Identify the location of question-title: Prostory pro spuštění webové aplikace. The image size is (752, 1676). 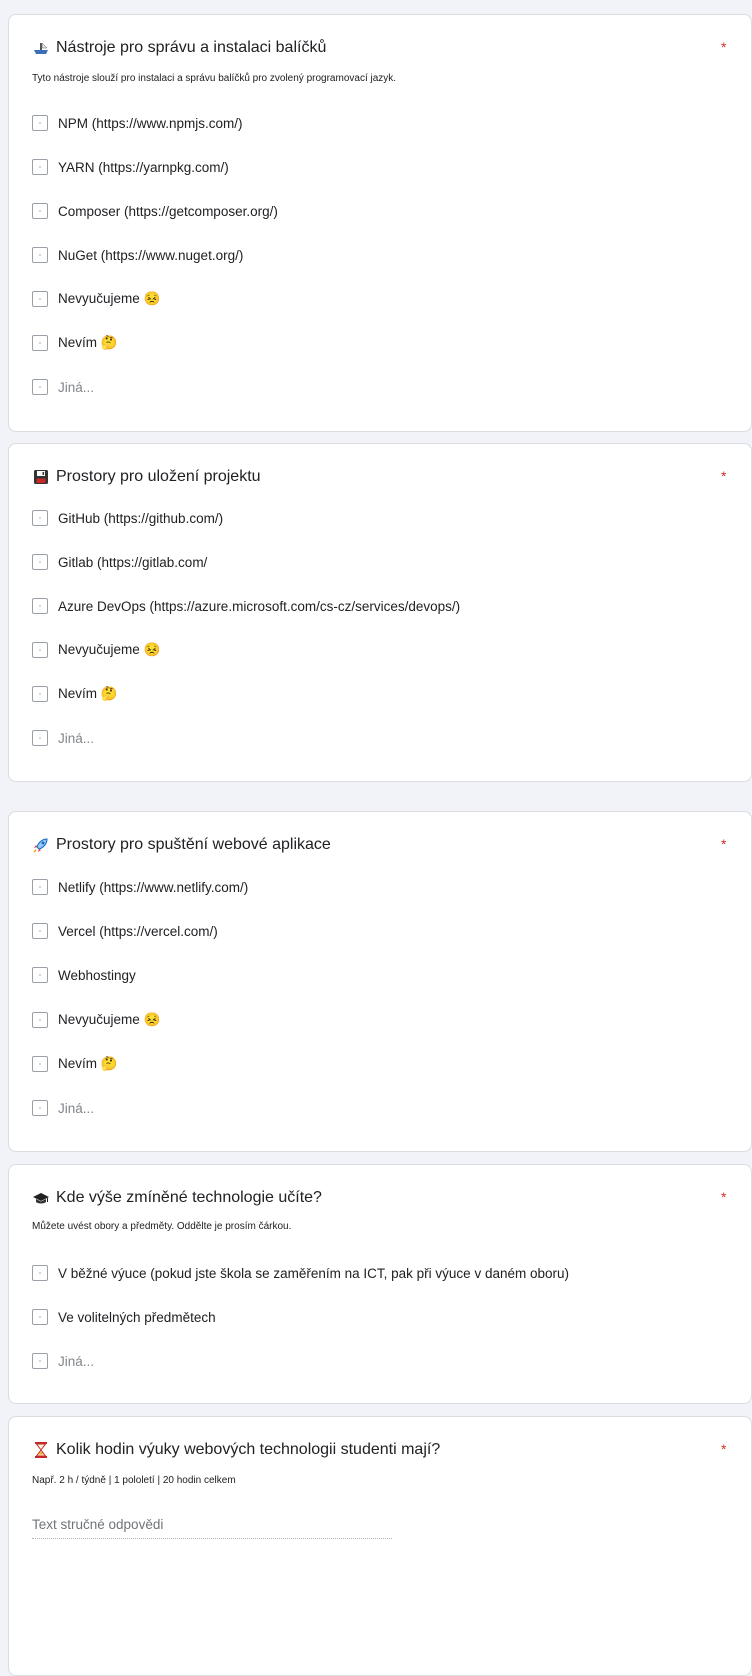
(181, 845).